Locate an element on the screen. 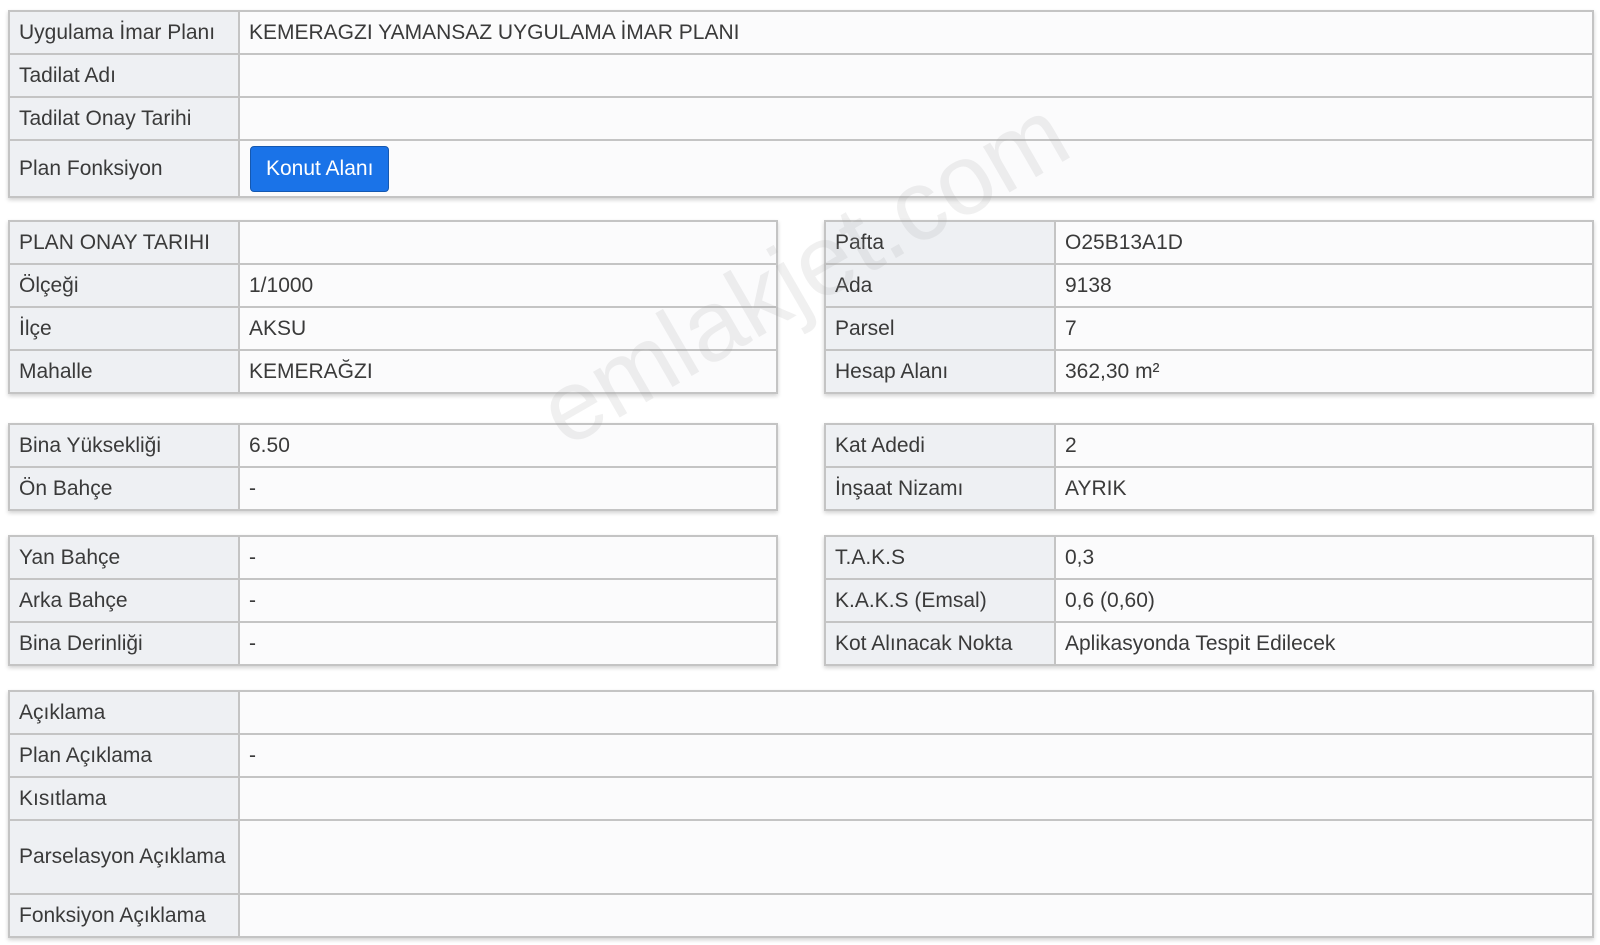  value-plan-aciklama: - is located at coordinates (916, 755).